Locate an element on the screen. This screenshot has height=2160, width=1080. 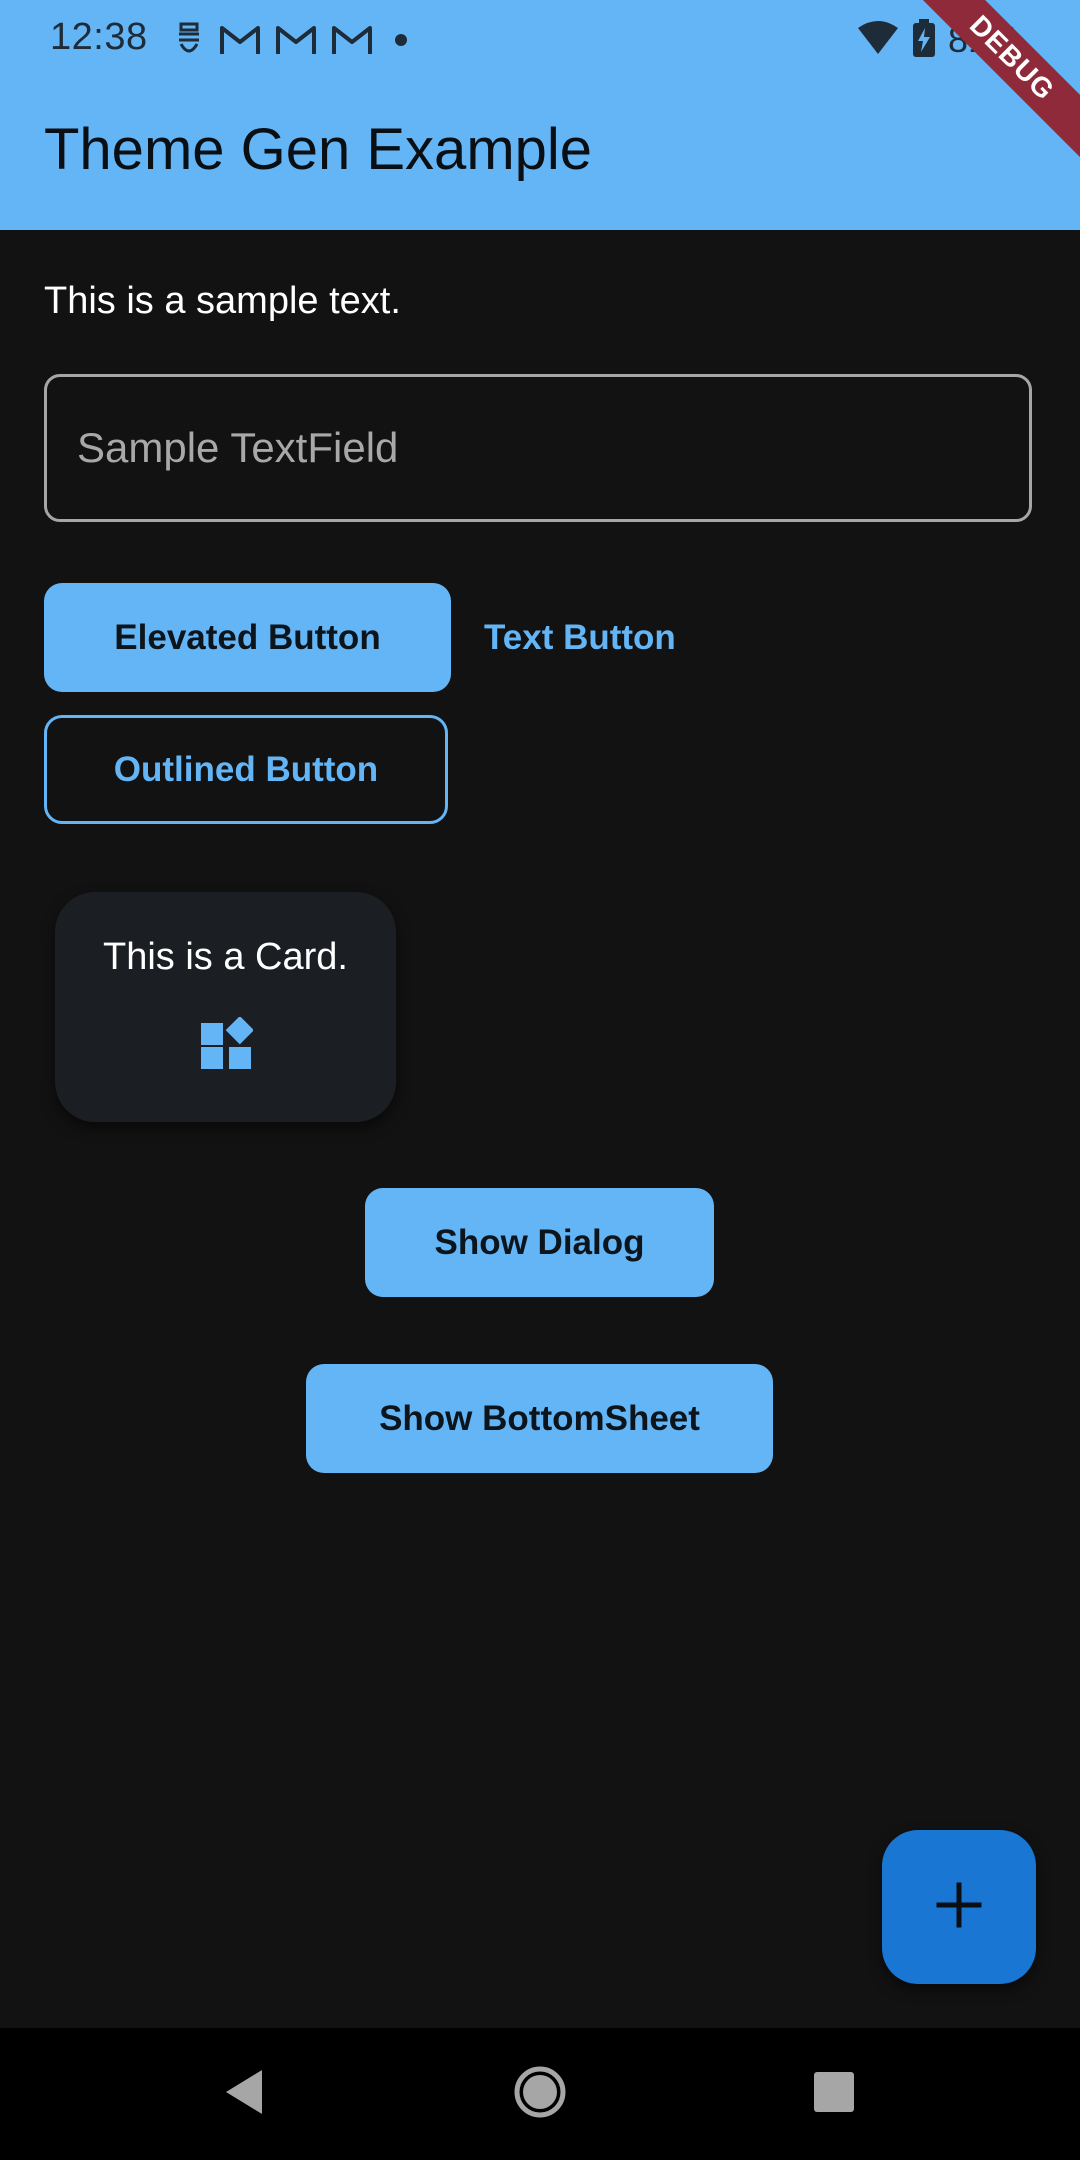
app-title: Theme Gen Example is located at coordinates (318, 149).